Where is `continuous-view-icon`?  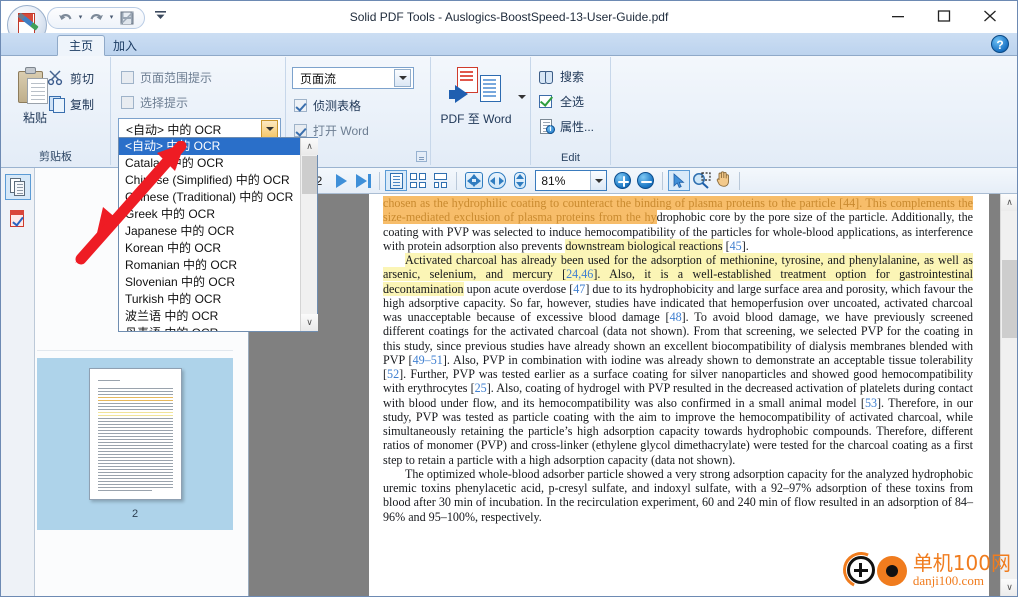
continuous-view-icon is located at coordinates (440, 180).